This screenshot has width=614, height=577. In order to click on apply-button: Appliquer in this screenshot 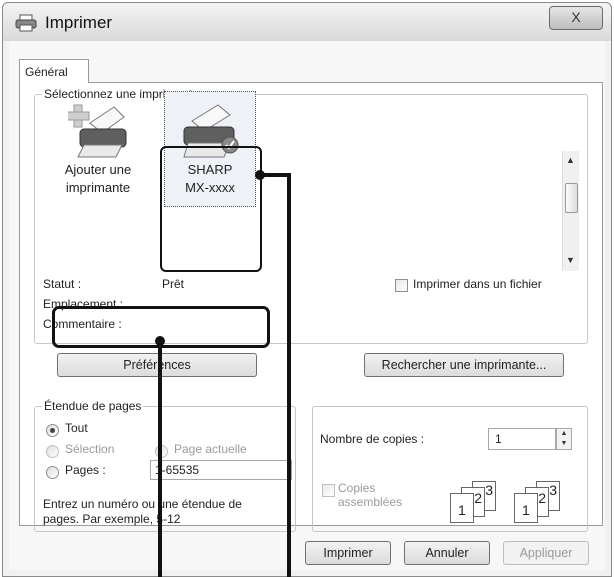, I will do `click(546, 553)`.